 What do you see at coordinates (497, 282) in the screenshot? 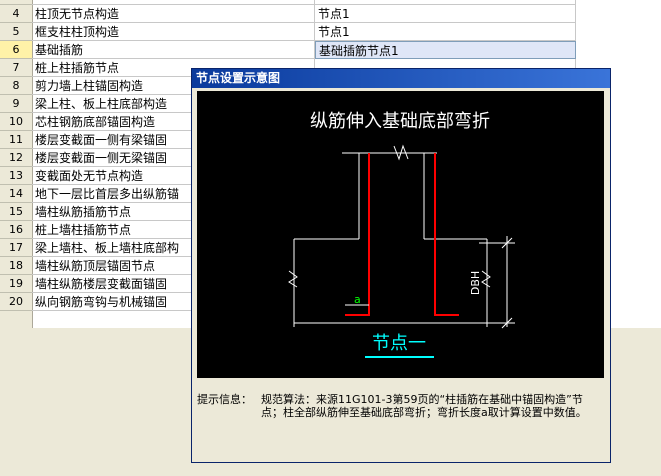
I see `dbh-dimension` at bounding box center [497, 282].